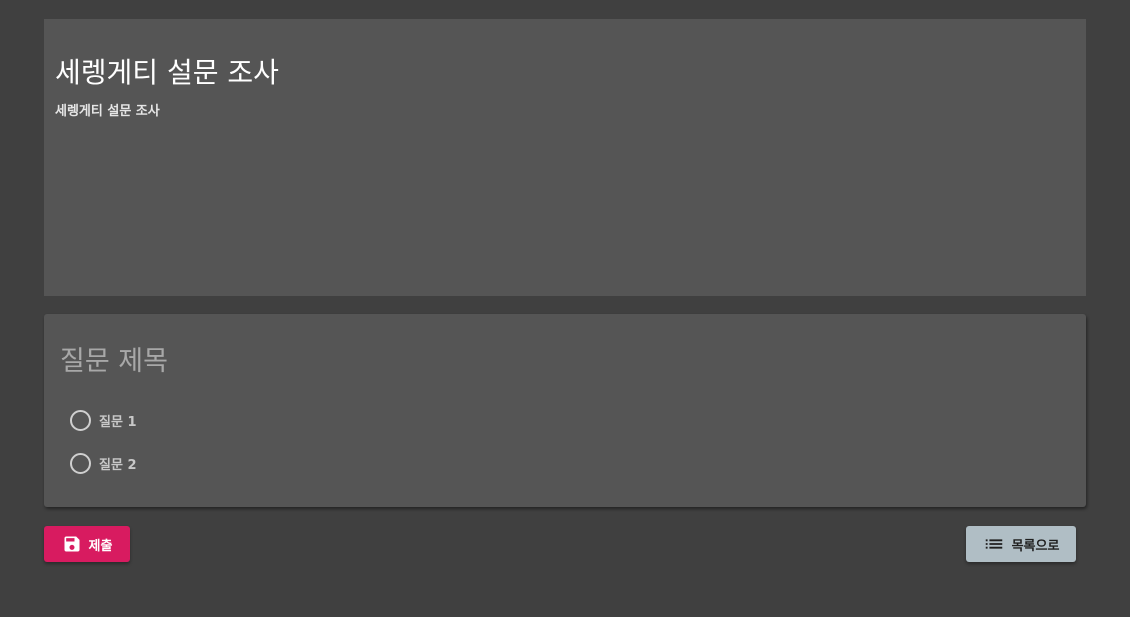 The image size is (1130, 617). Describe the element at coordinates (118, 465) in the screenshot. I see `option-label: 질문 2` at that location.